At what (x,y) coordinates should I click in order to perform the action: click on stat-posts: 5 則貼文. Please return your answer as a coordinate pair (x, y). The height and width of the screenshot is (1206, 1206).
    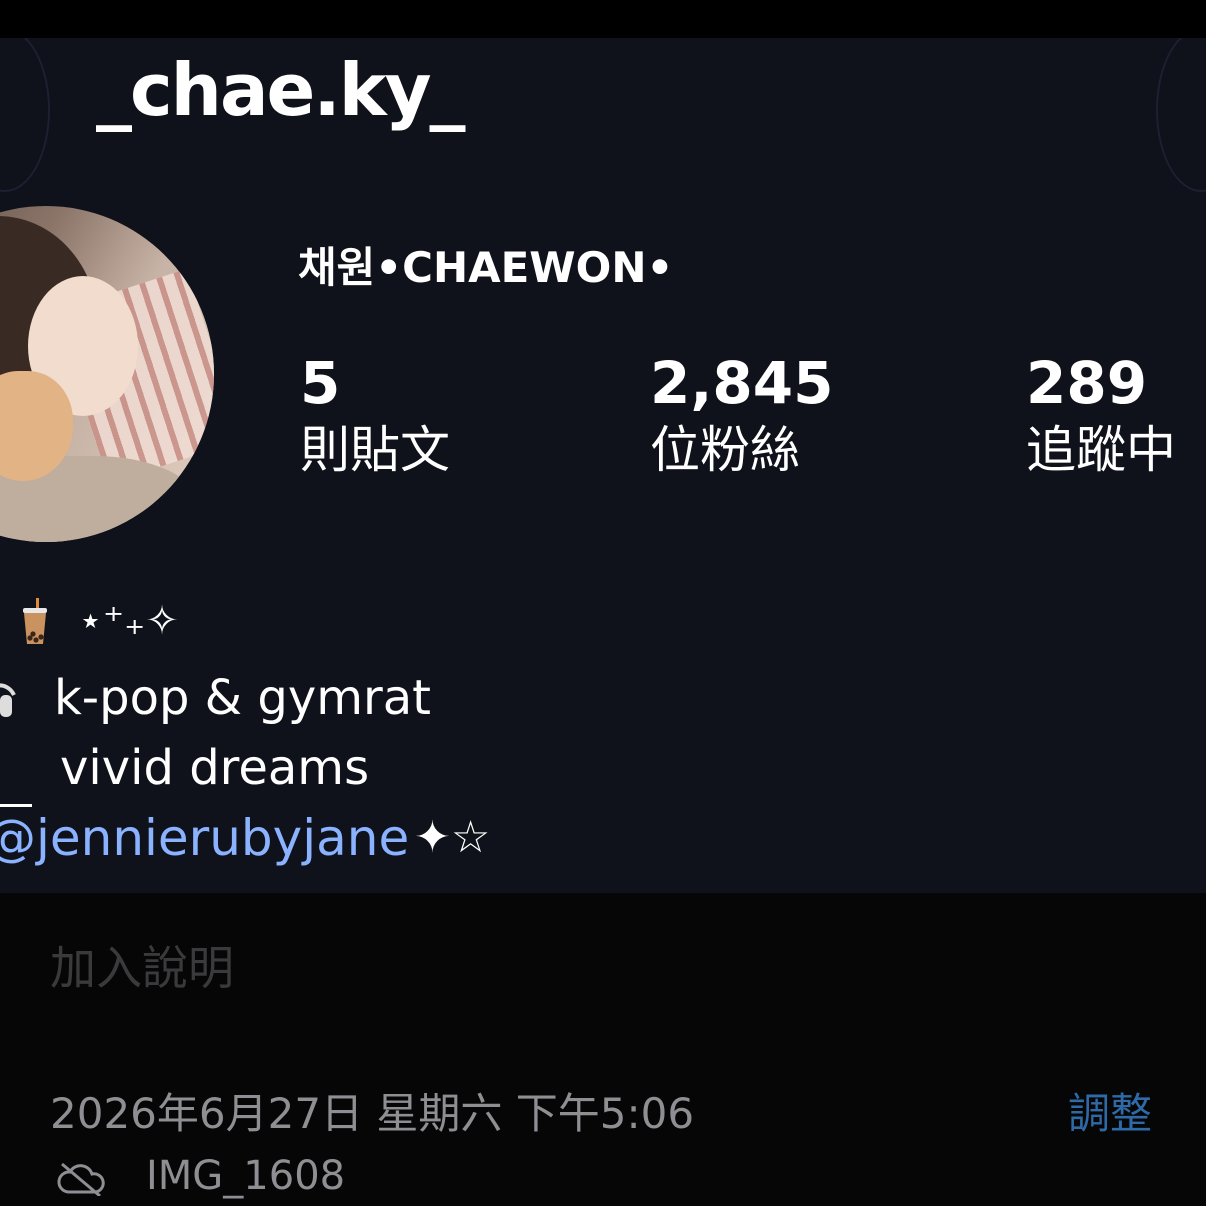
    Looking at the image, I should click on (375, 415).